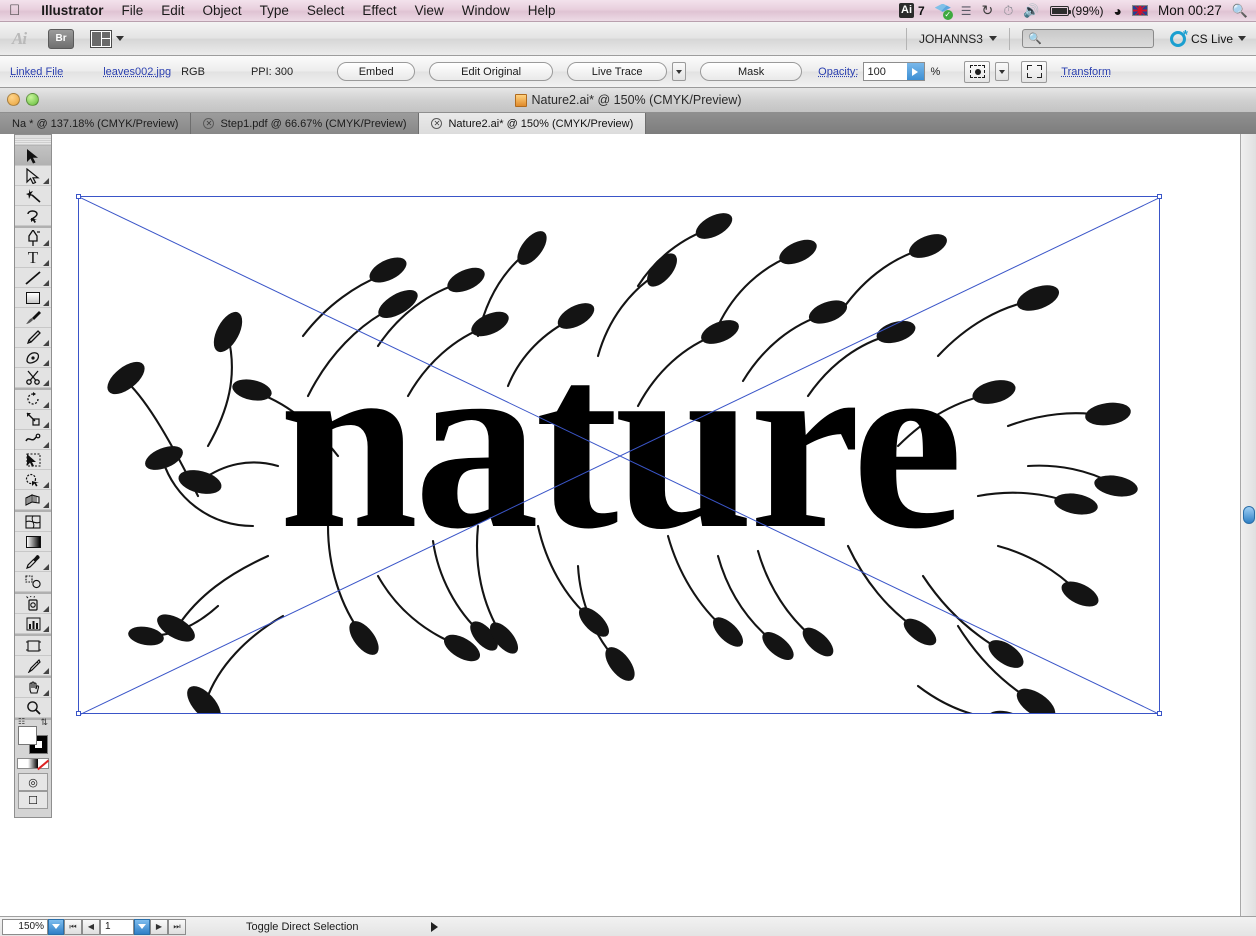 The image size is (1256, 936). I want to click on align-button, so click(1034, 71).